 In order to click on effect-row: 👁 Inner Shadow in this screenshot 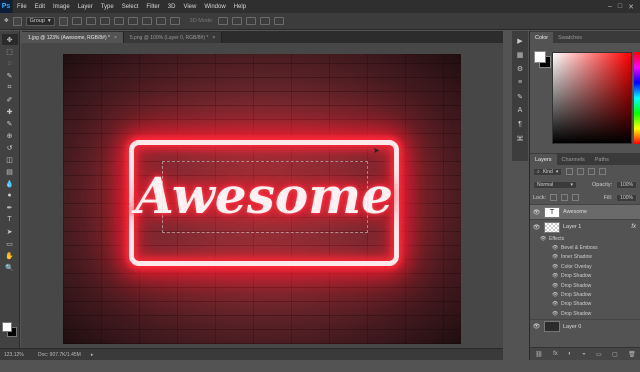, I will do `click(585, 257)`.